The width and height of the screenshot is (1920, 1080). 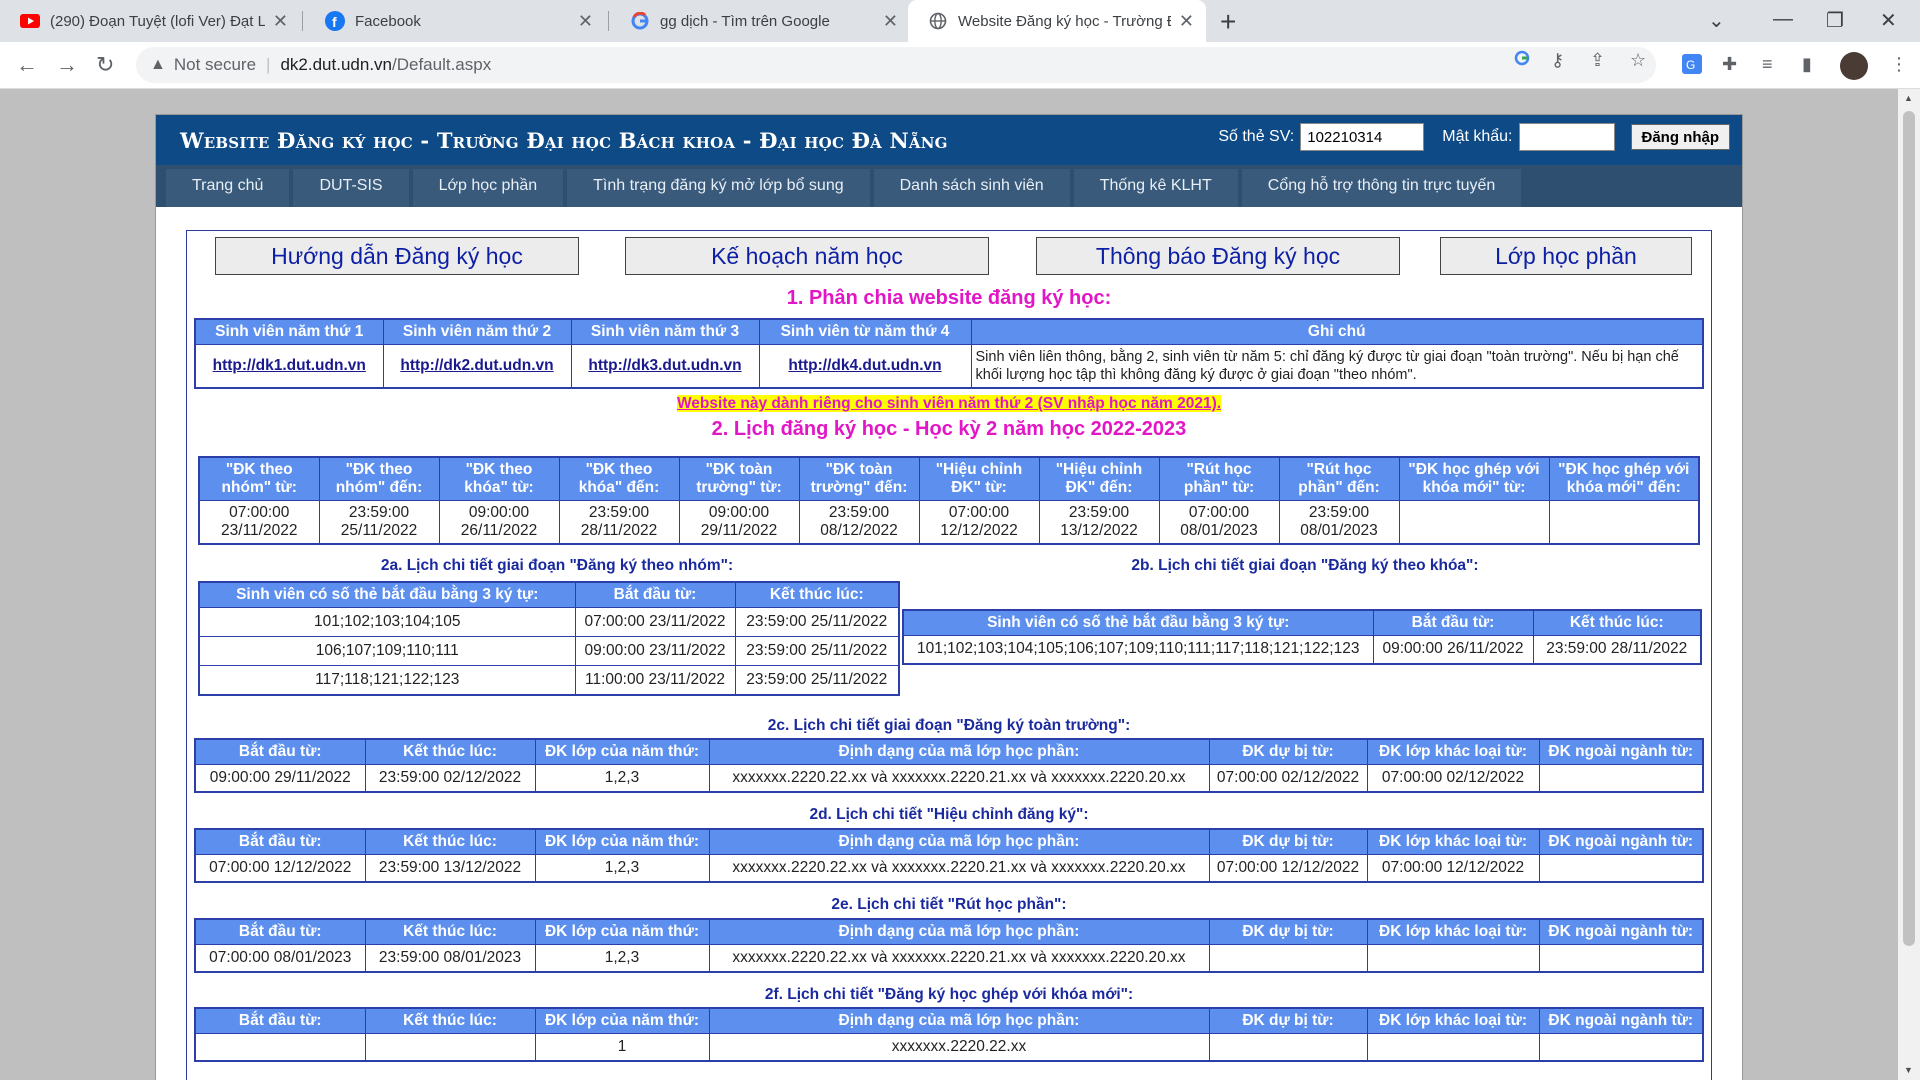 I want to click on col-header: "ĐK học ghép với khóa mới" đến:, so click(x=1624, y=478).